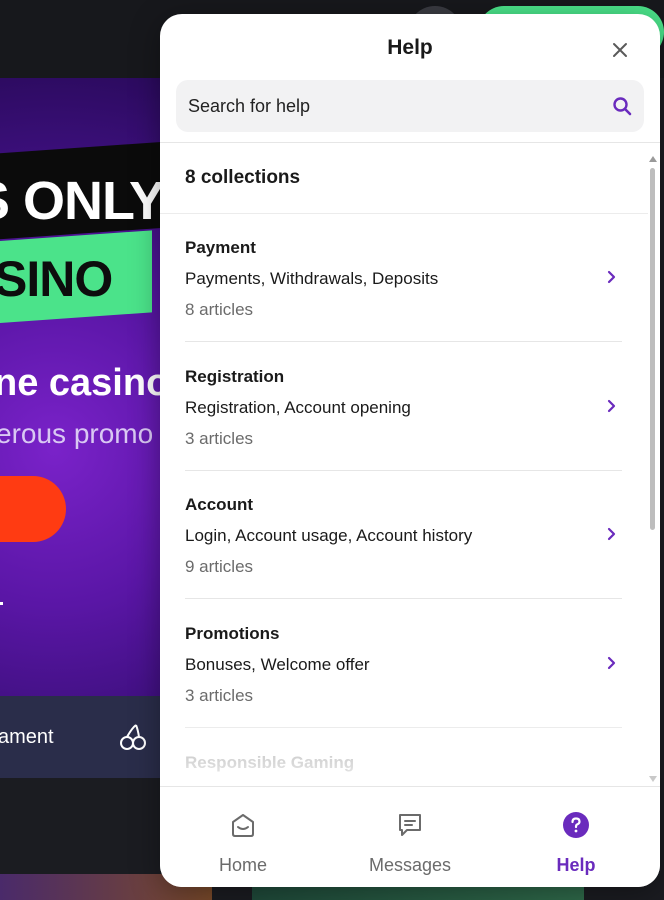 The width and height of the screenshot is (664, 900). I want to click on collection-description: Registration, Account opening, so click(298, 407).